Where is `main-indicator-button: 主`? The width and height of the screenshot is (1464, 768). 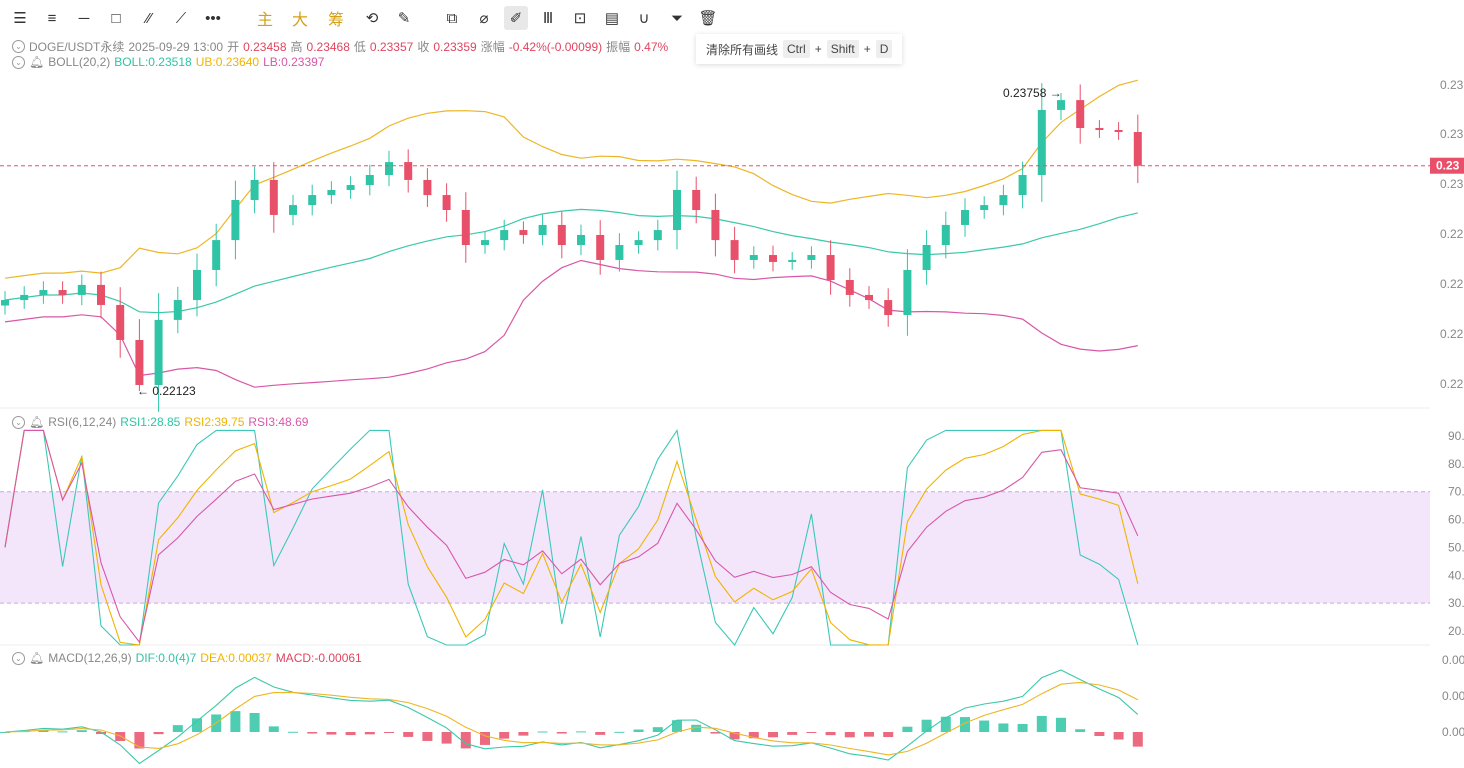 main-indicator-button: 主 is located at coordinates (265, 18).